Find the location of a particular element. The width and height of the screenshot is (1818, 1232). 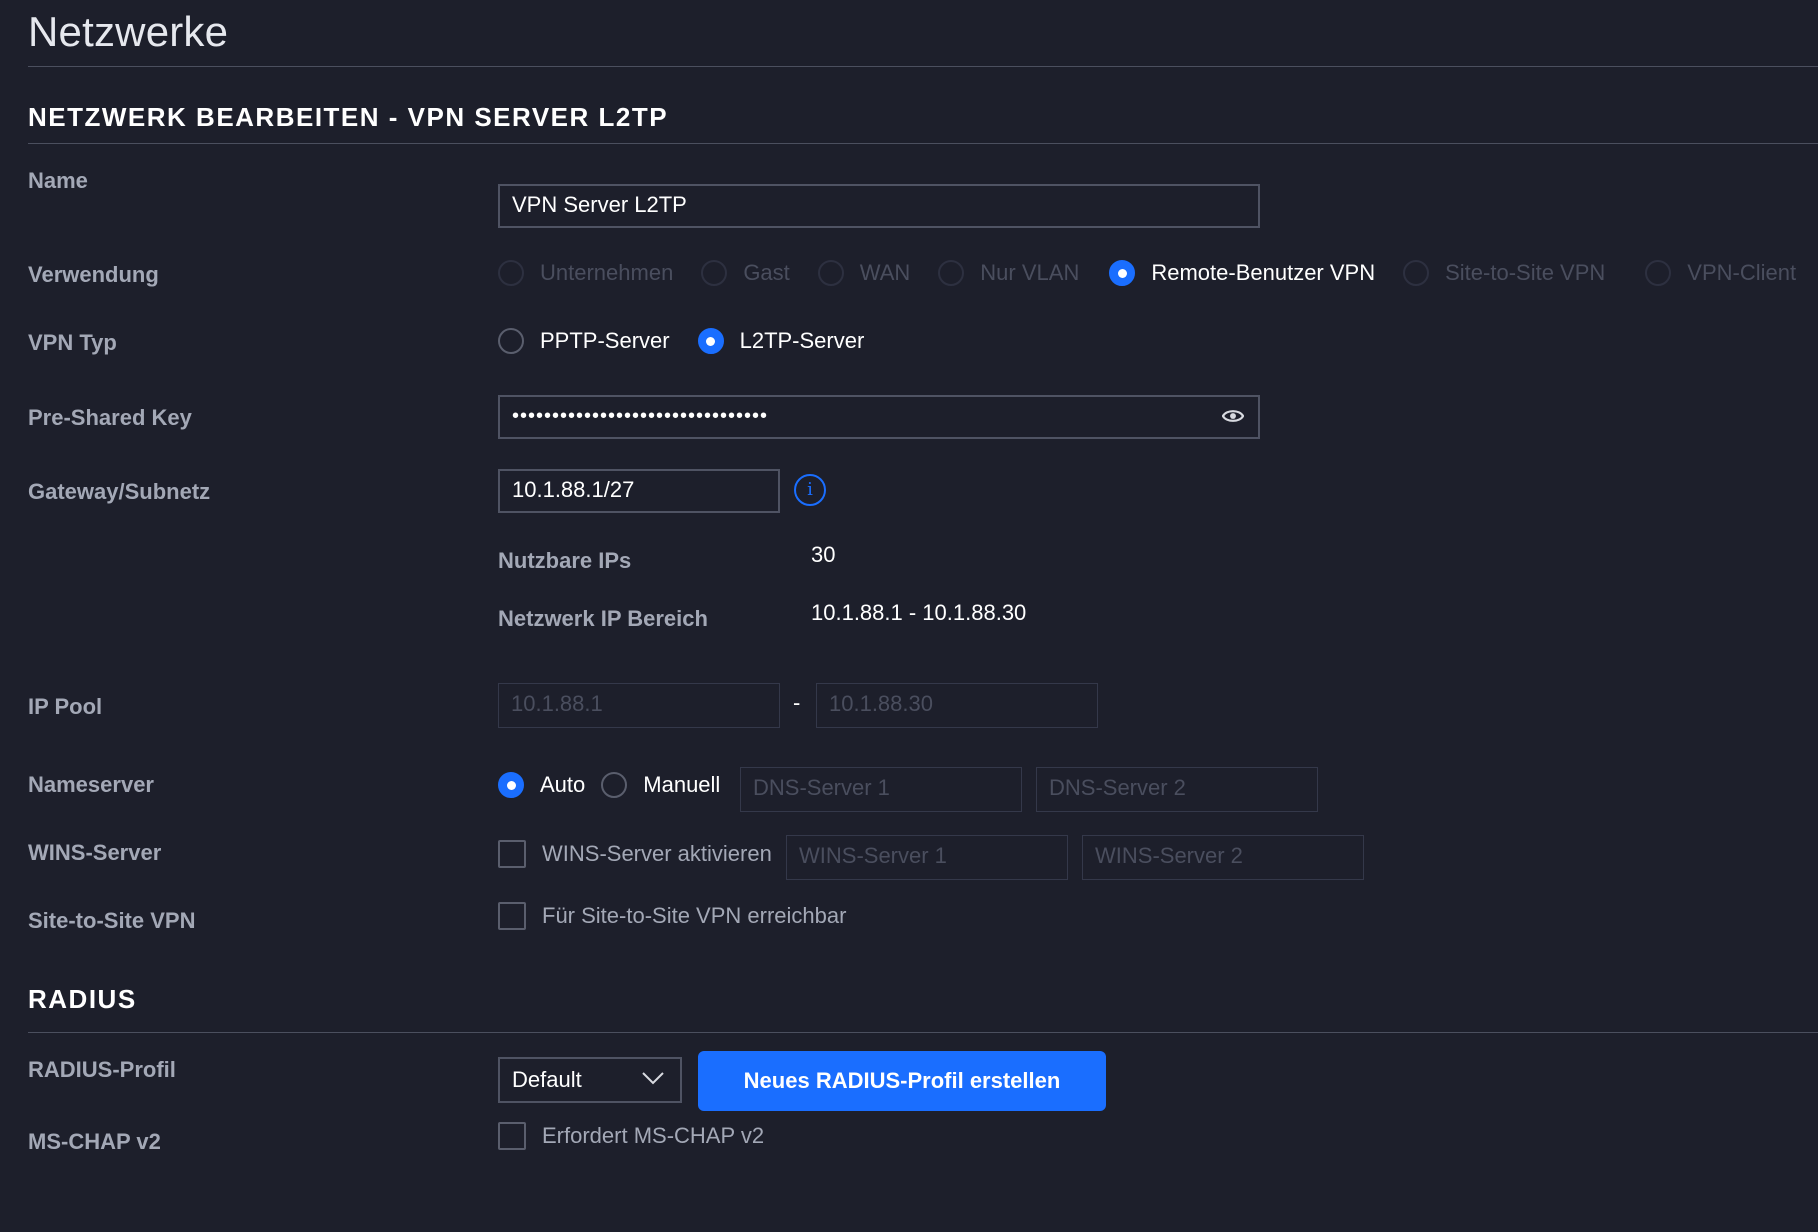

edit-section-title: NETZWERK BEARBEITEN - VPN SERVER L2TP is located at coordinates (348, 117).